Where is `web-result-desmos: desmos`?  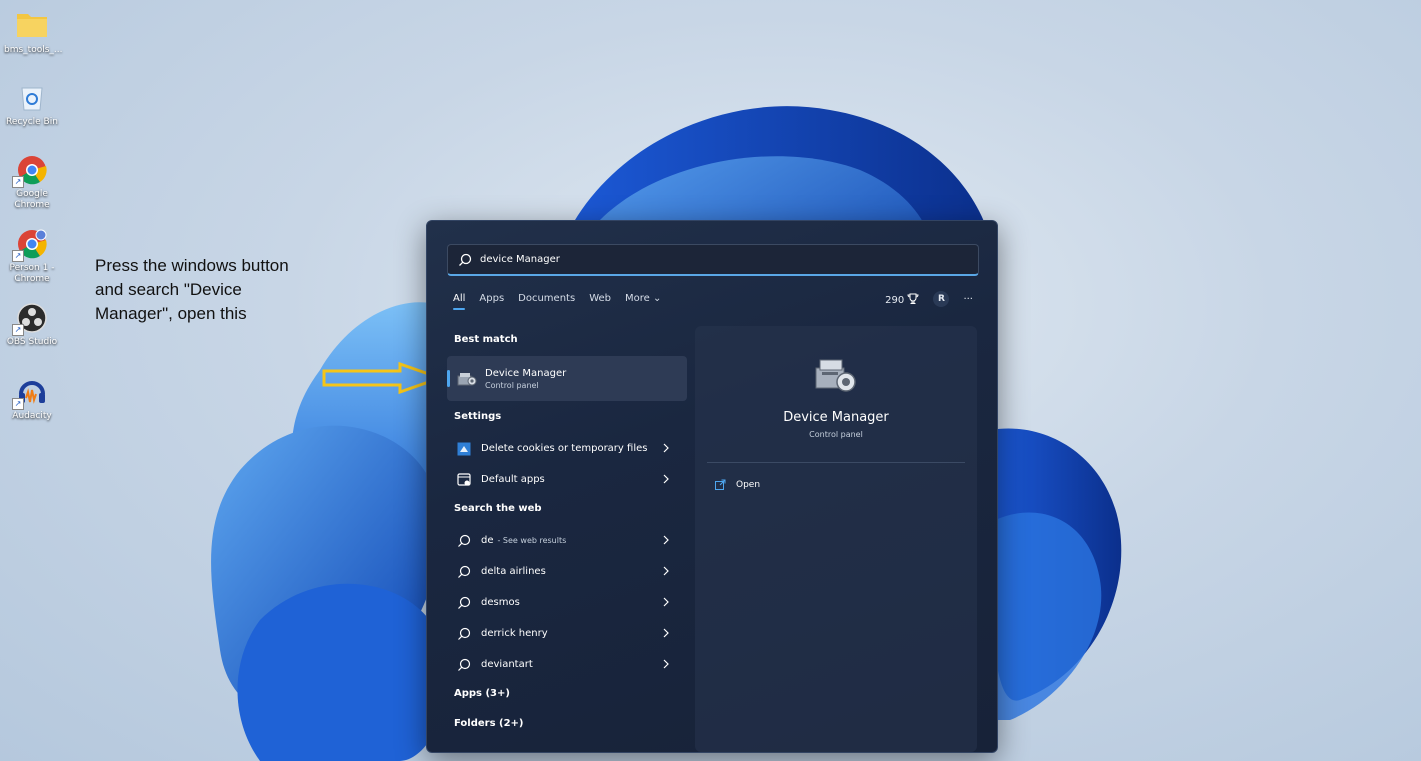
web-result-desmos: desmos is located at coordinates (567, 602).